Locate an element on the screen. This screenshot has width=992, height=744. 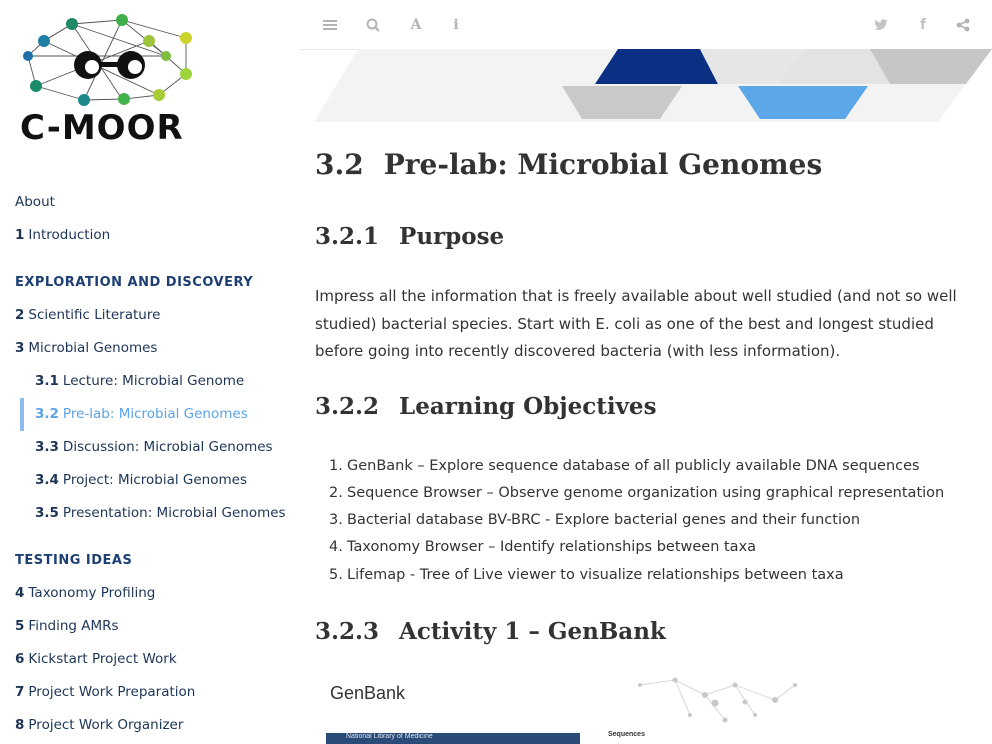
activity-heading: 3.2.3 Activity 1 – GenBank is located at coordinates (490, 631).